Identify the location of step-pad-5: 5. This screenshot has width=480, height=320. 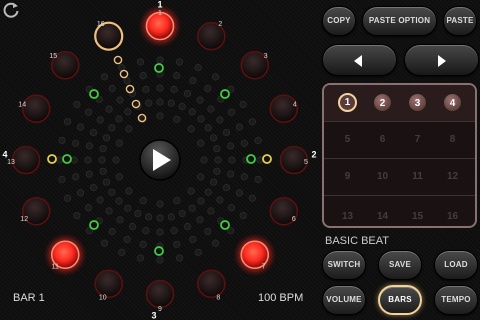
(294, 160).